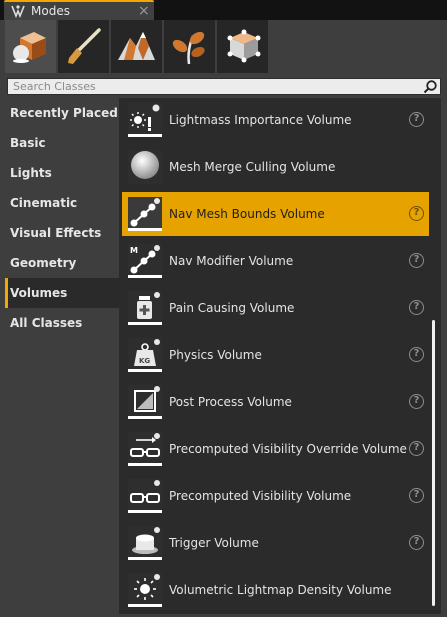  I want to click on scrollbar-thumb, so click(433, 463).